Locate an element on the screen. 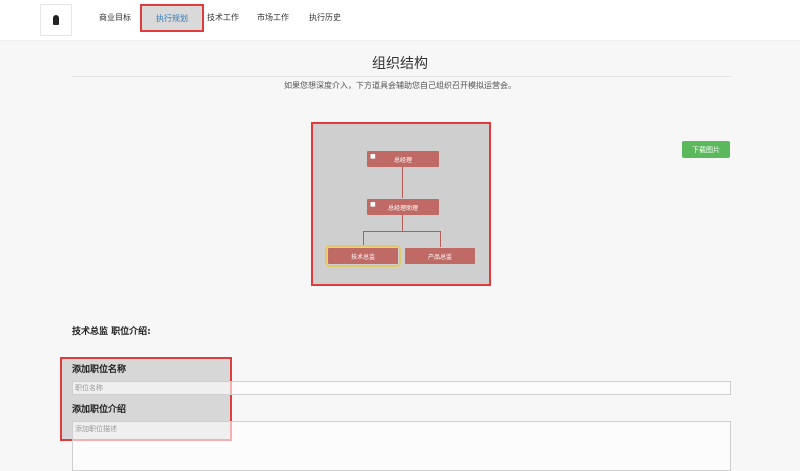 This screenshot has width=800, height=471. download-image-button: 下载图片 is located at coordinates (706, 149).